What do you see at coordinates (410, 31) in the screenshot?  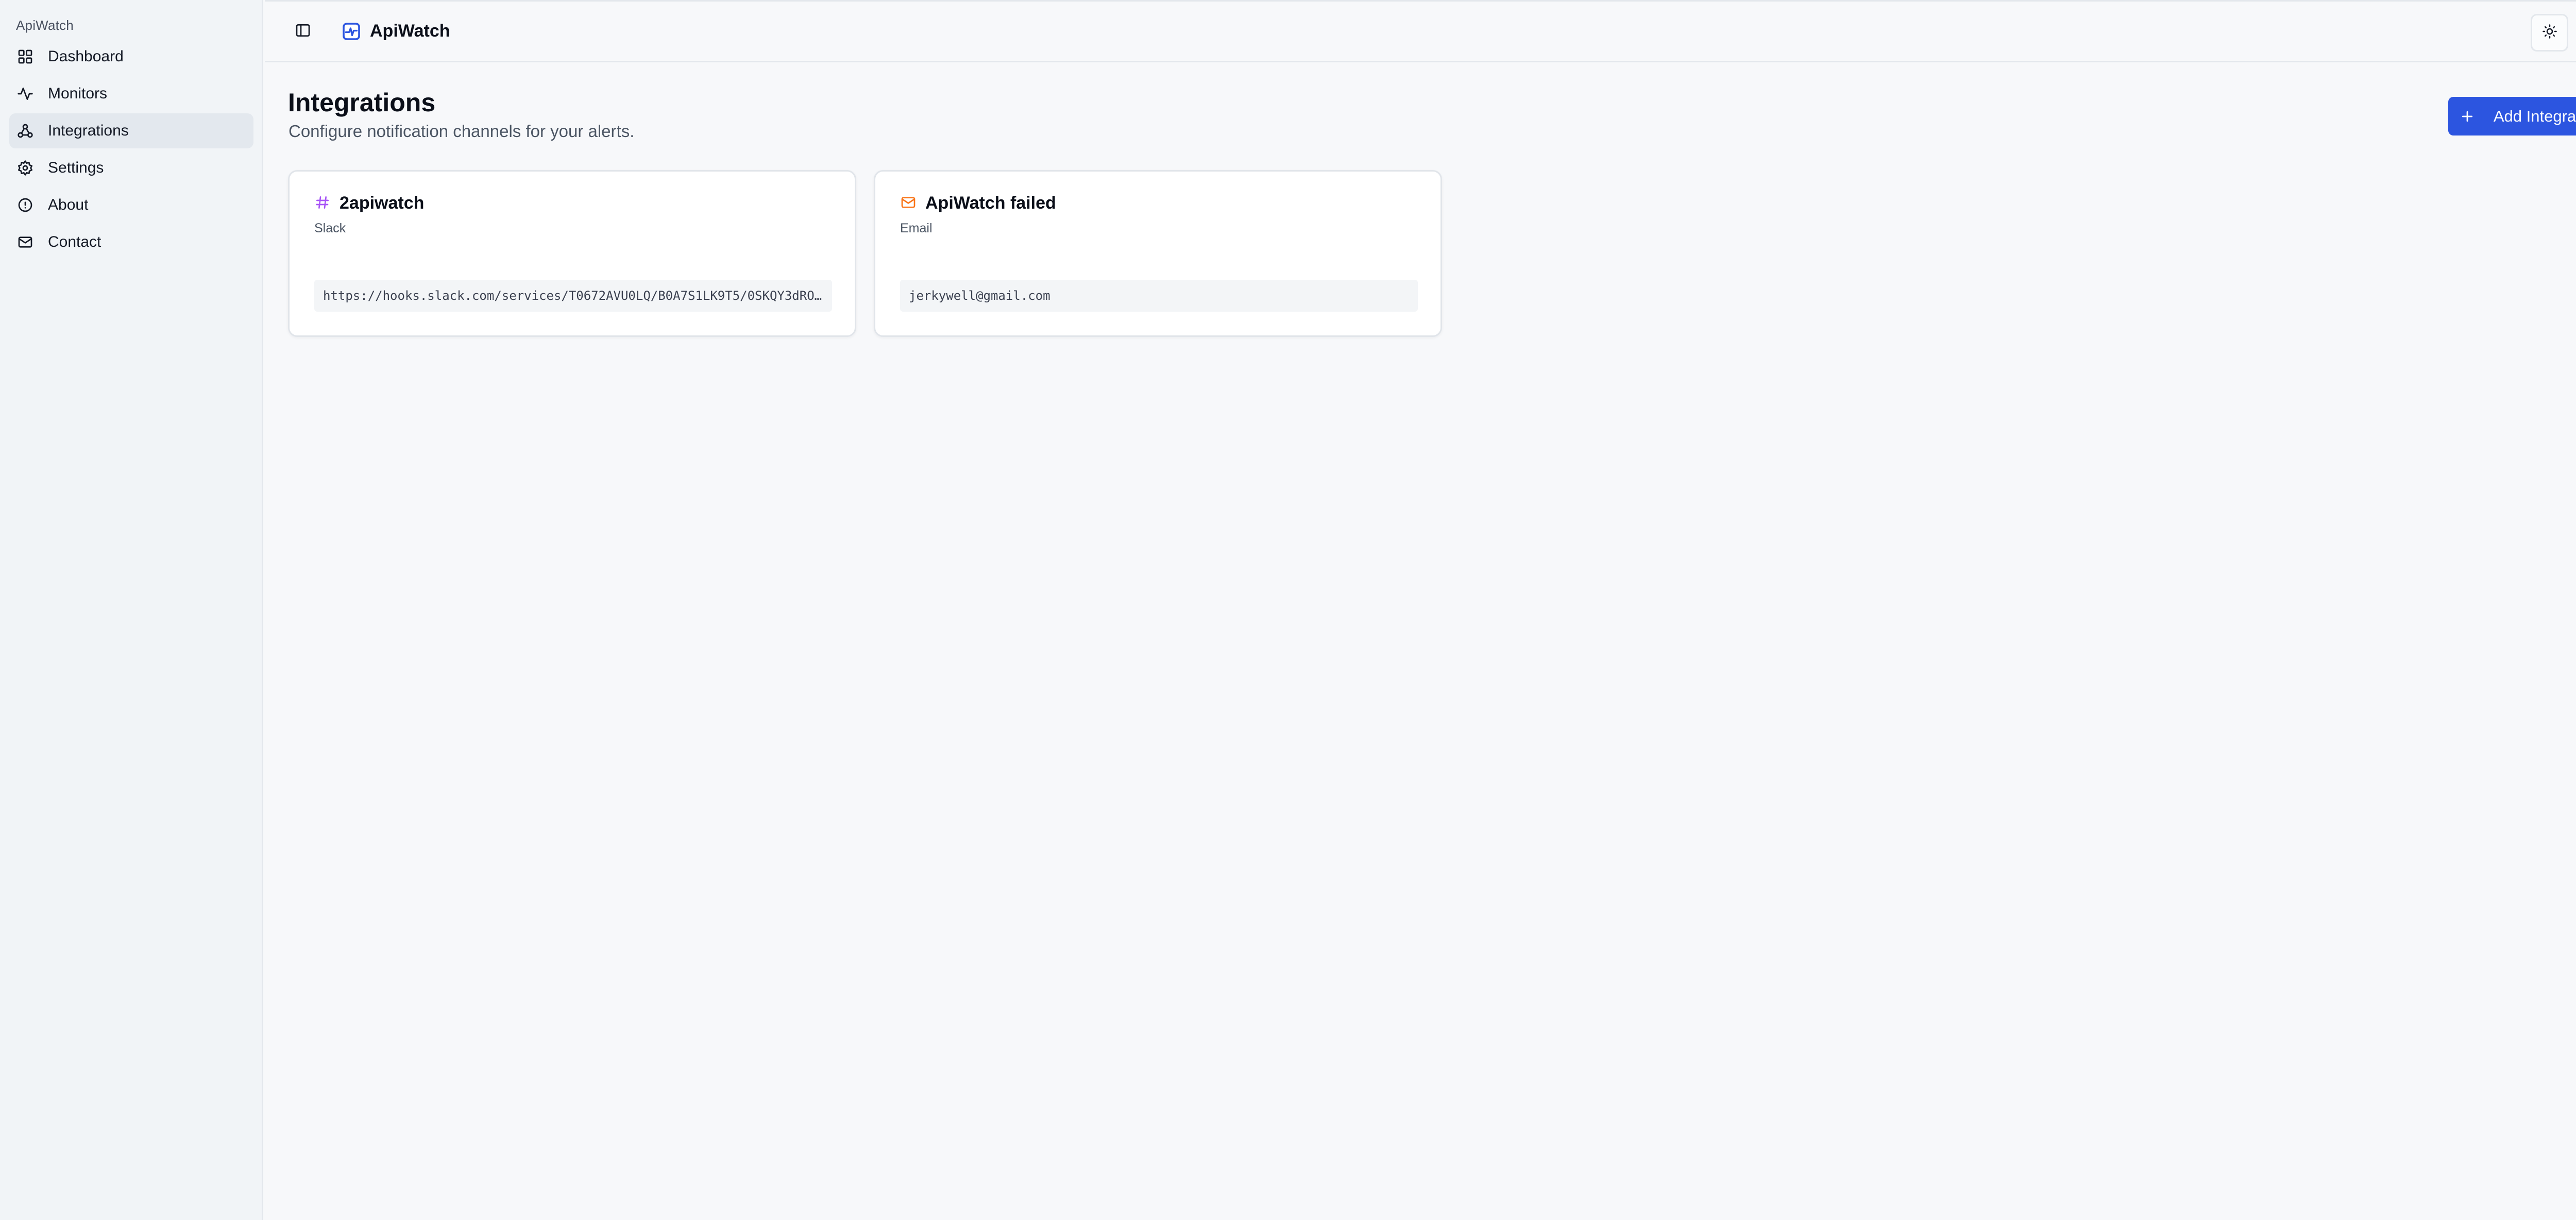 I see `app-title: ApiWatch` at bounding box center [410, 31].